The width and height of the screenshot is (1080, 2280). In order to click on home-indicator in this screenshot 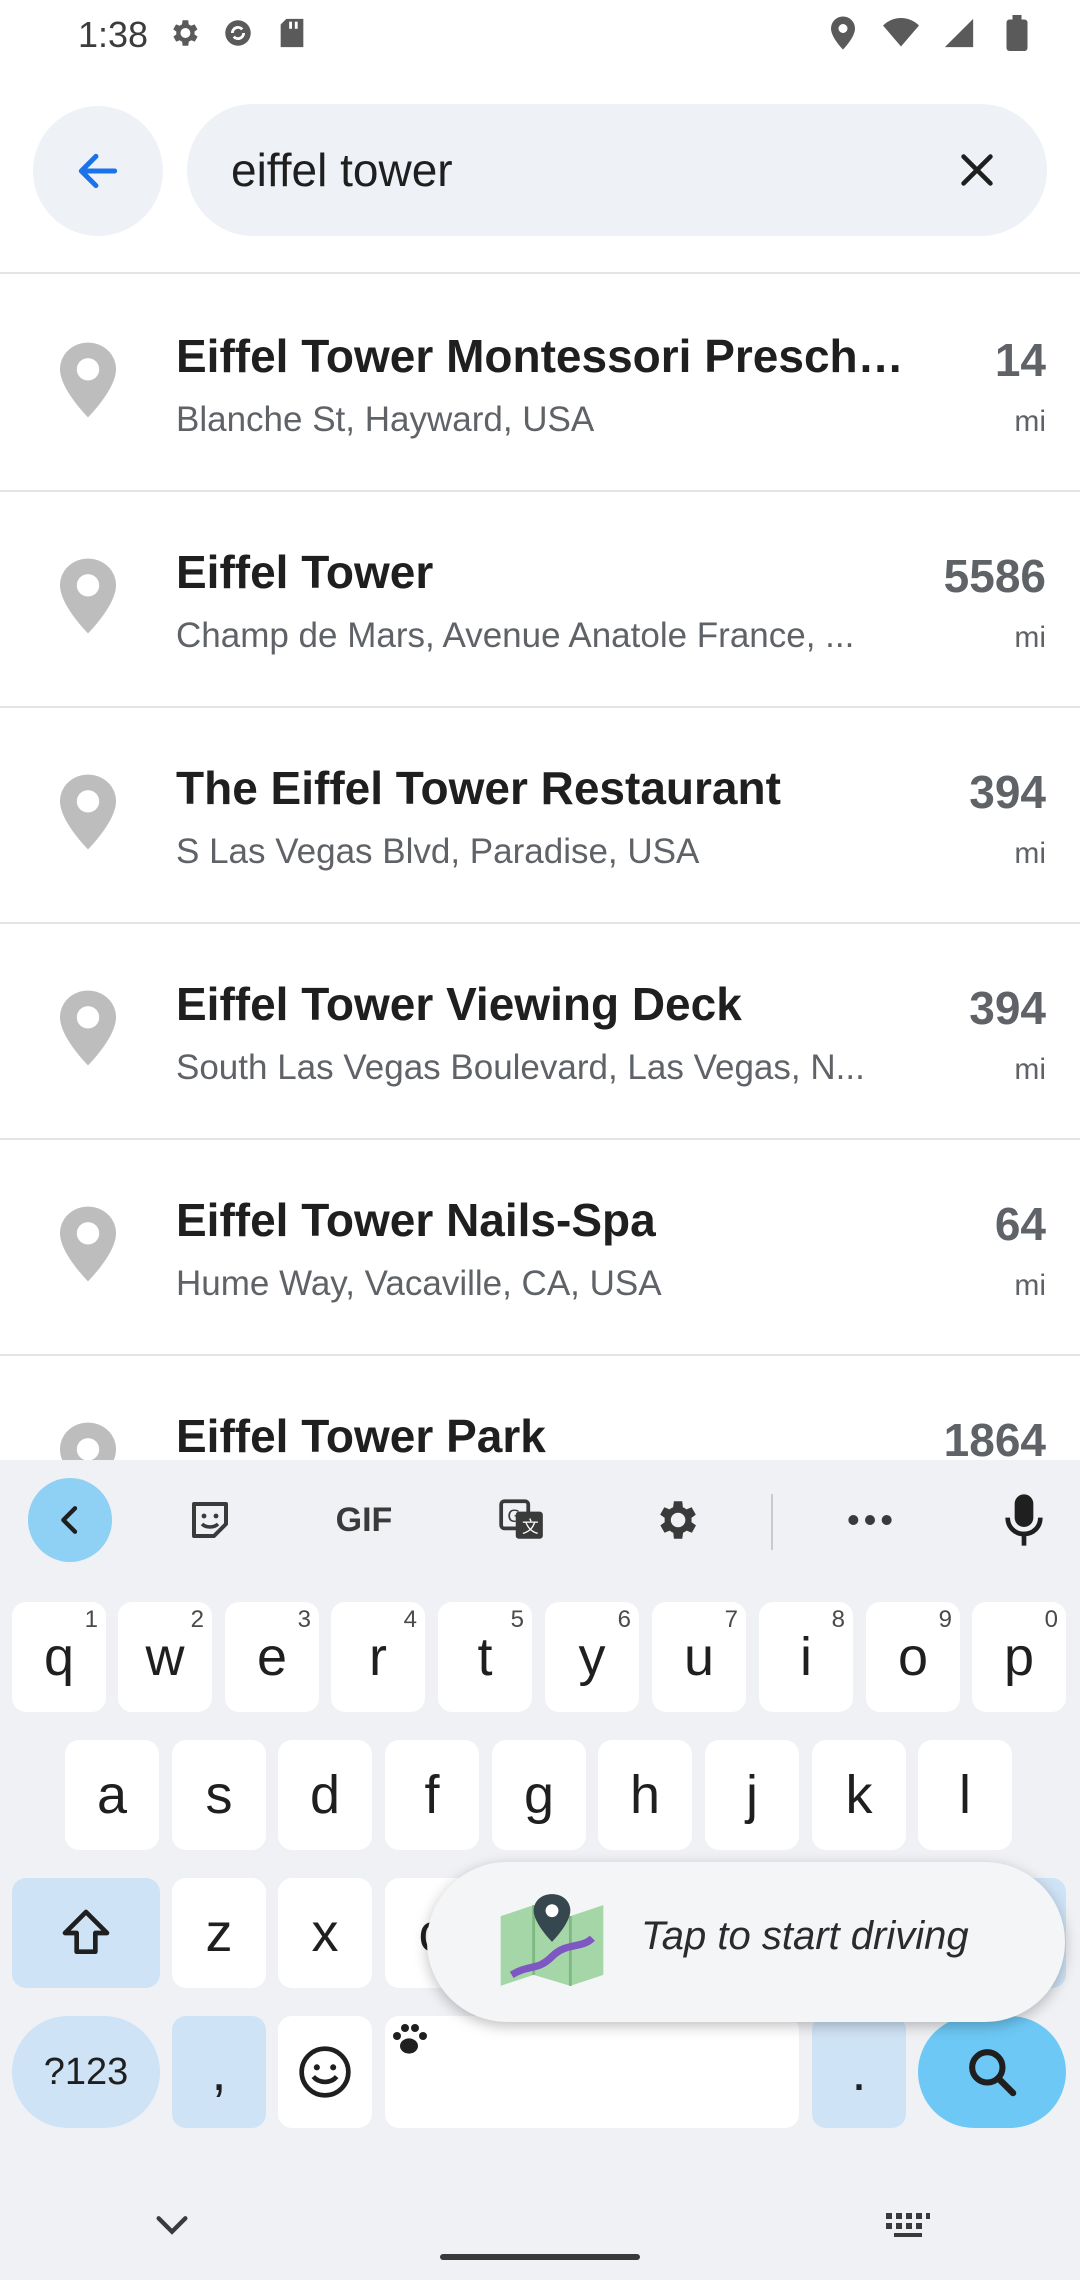, I will do `click(540, 2257)`.